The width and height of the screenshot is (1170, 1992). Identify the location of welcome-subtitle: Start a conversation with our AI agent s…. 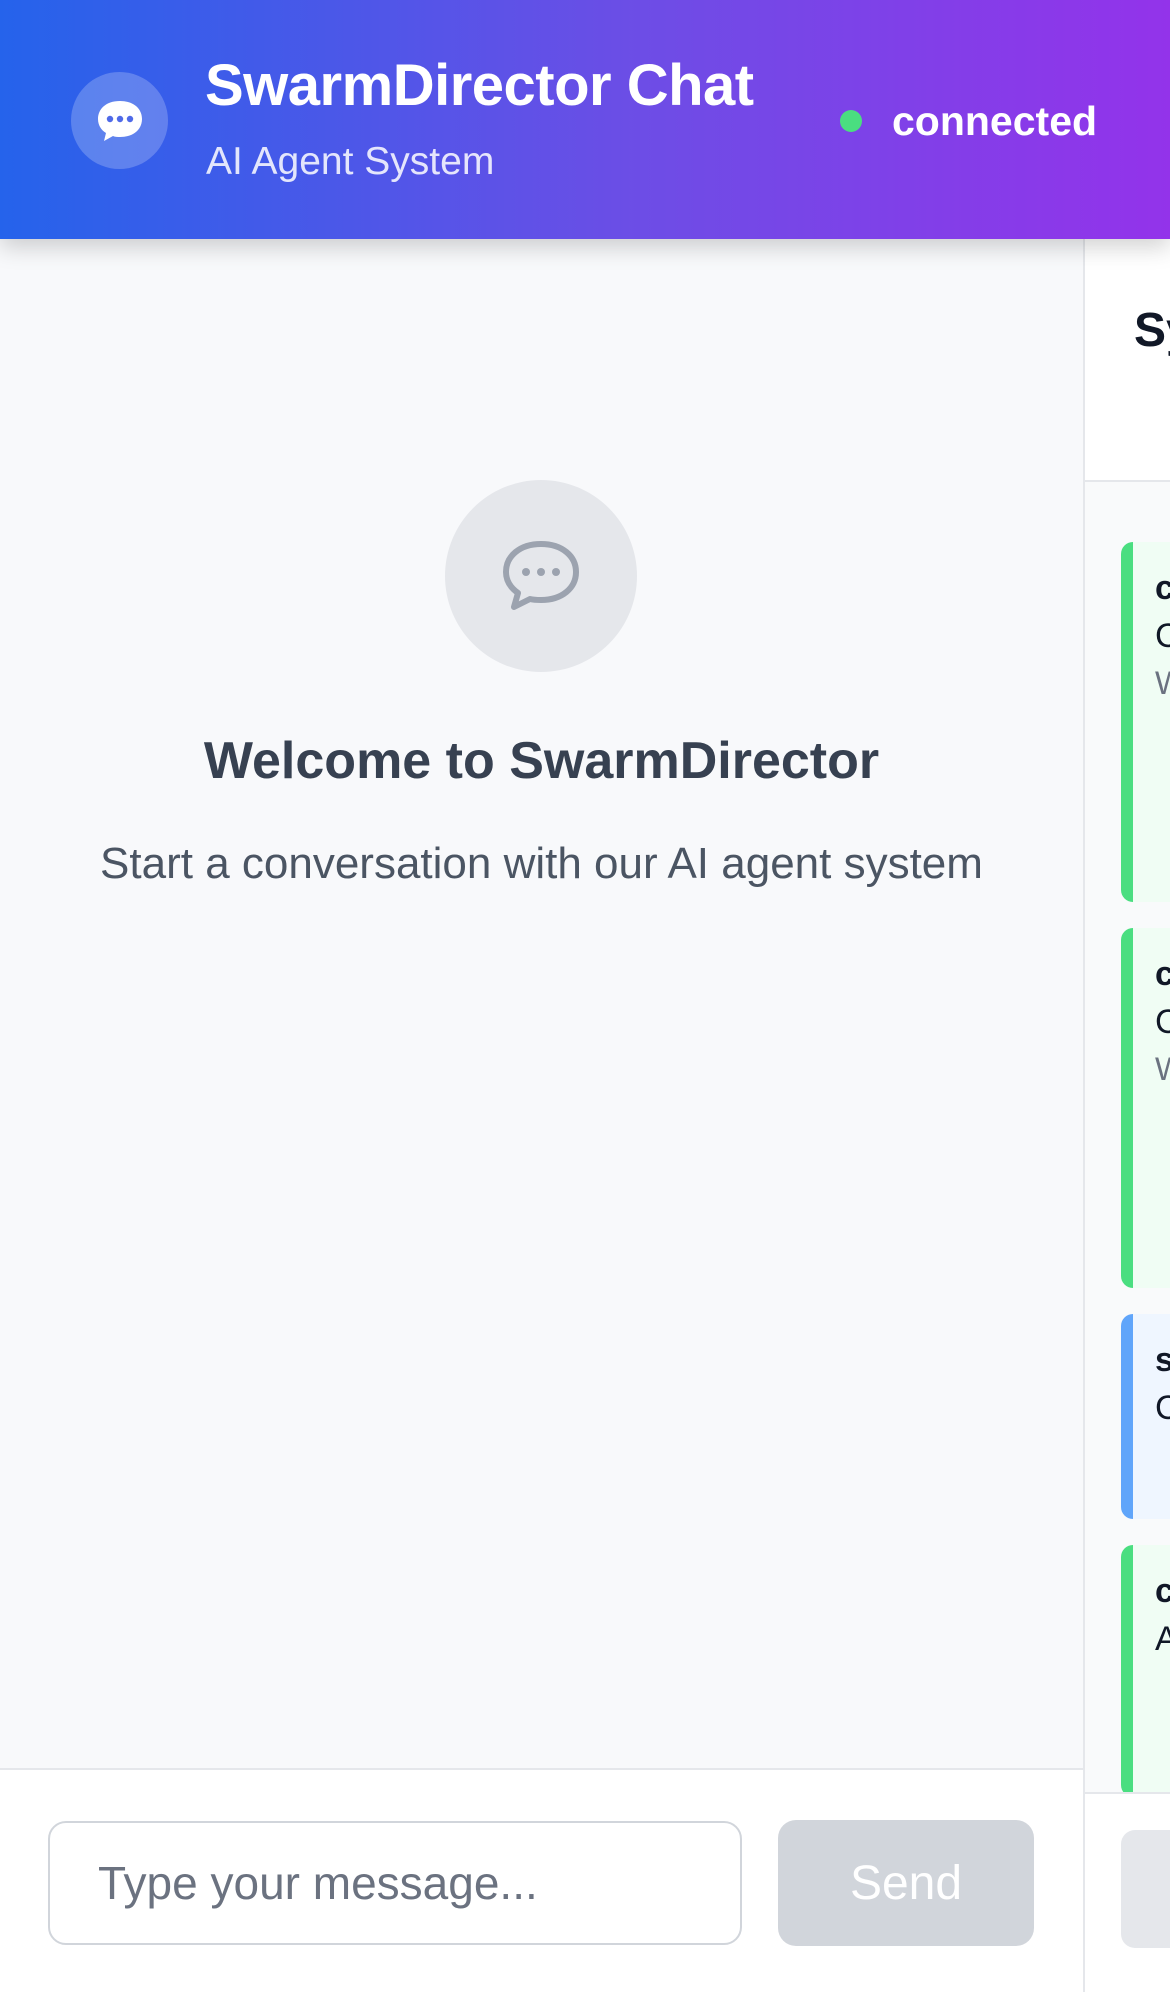
(541, 863).